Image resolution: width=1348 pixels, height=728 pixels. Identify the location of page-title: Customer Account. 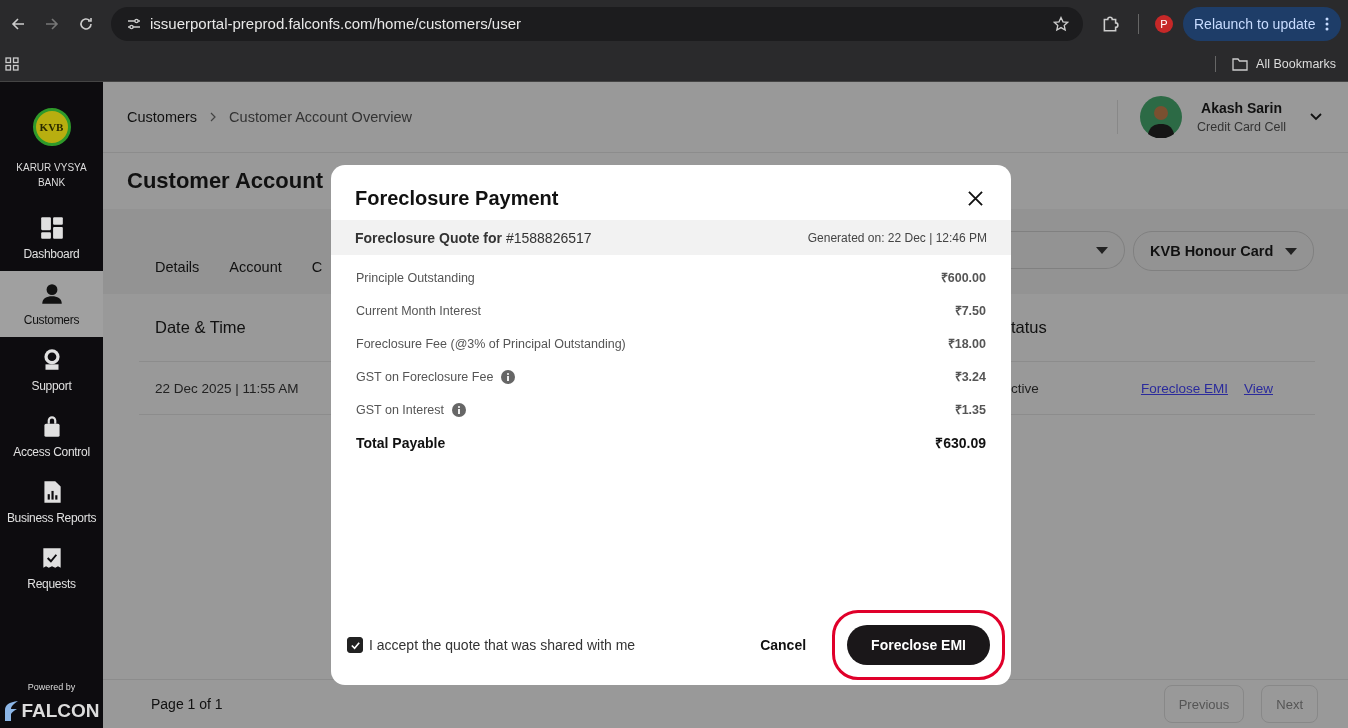
(225, 181).